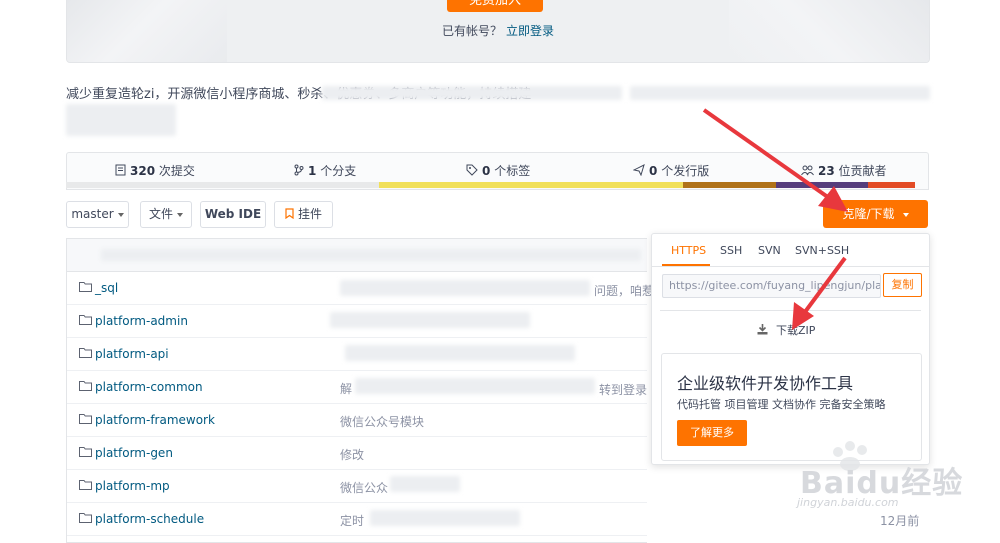 This screenshot has width=1000, height=543. I want to click on watermark-url: jingyan.baidu.com, so click(848, 502).